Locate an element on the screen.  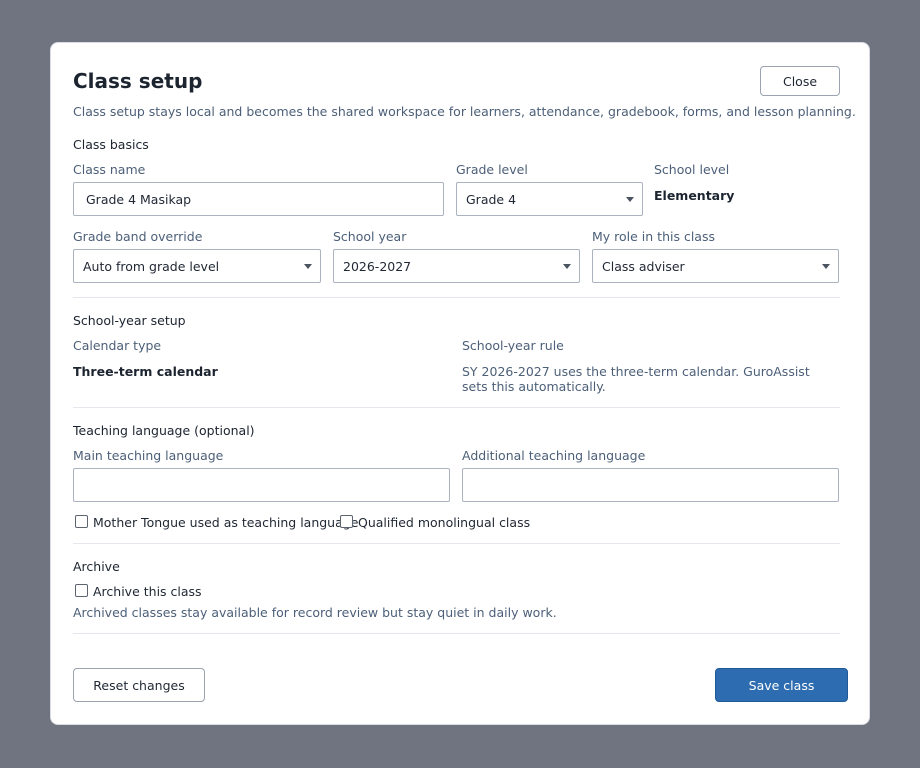
grade-band-value: Auto from grade level is located at coordinates (151, 266).